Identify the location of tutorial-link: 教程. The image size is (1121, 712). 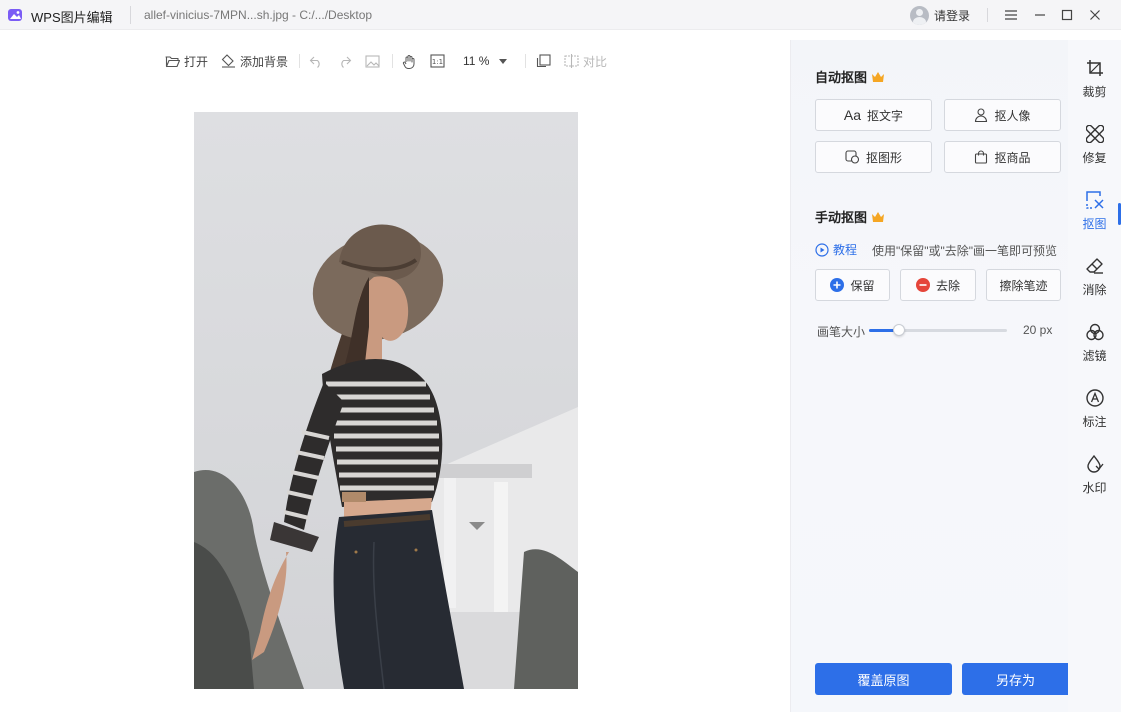
(836, 249).